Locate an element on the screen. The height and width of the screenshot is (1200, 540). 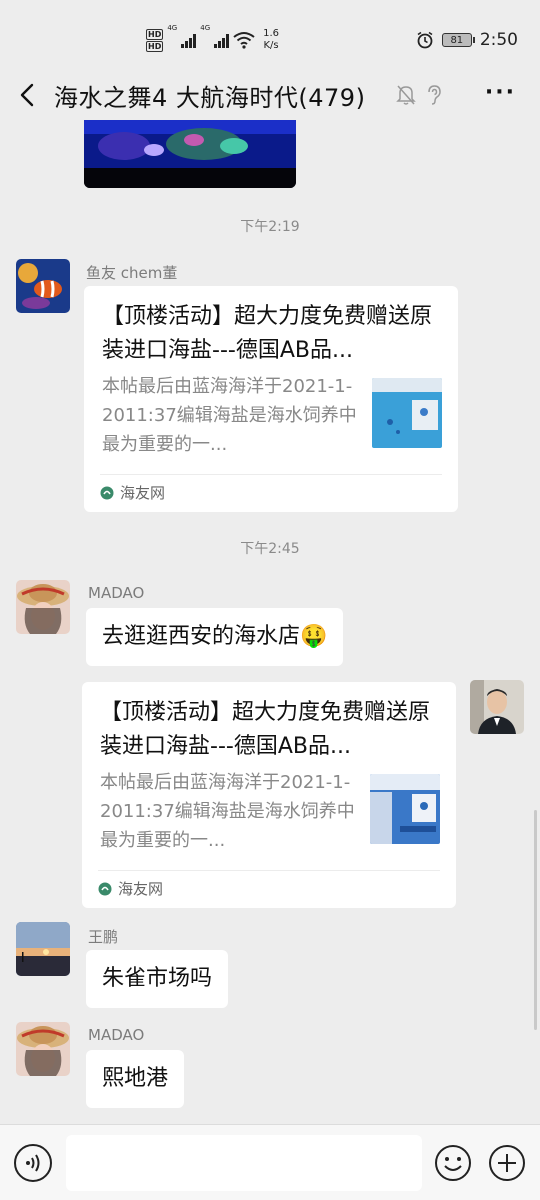
network-speed: 1.6 K/s is located at coordinates (271, 40).